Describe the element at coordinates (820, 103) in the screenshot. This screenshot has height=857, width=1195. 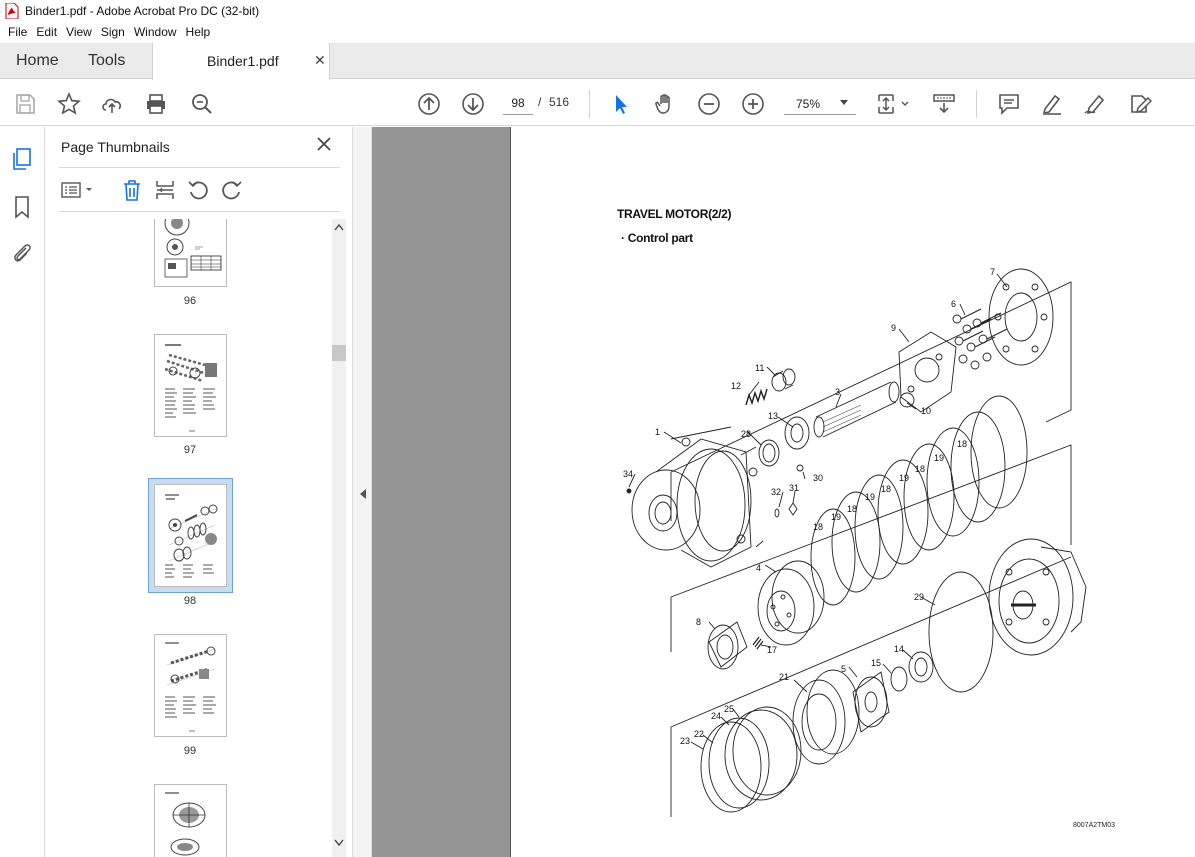
I see `zoom-select: 75%` at that location.